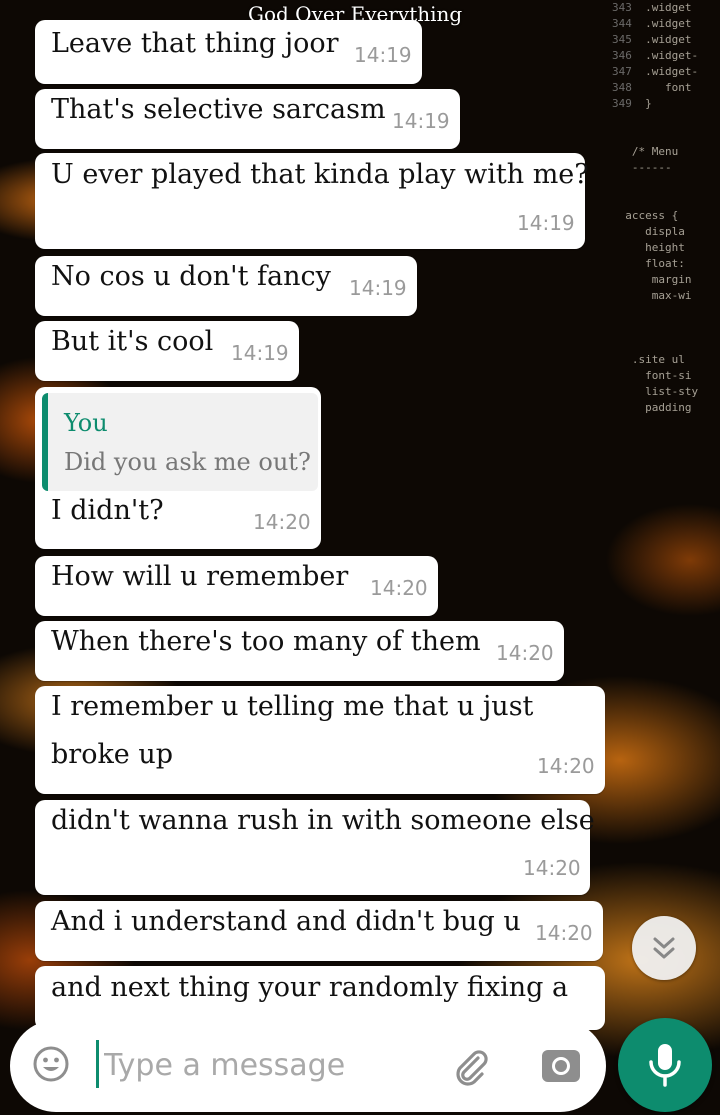  I want to click on message-text: and next thing your randomly fixing a, so click(310, 987).